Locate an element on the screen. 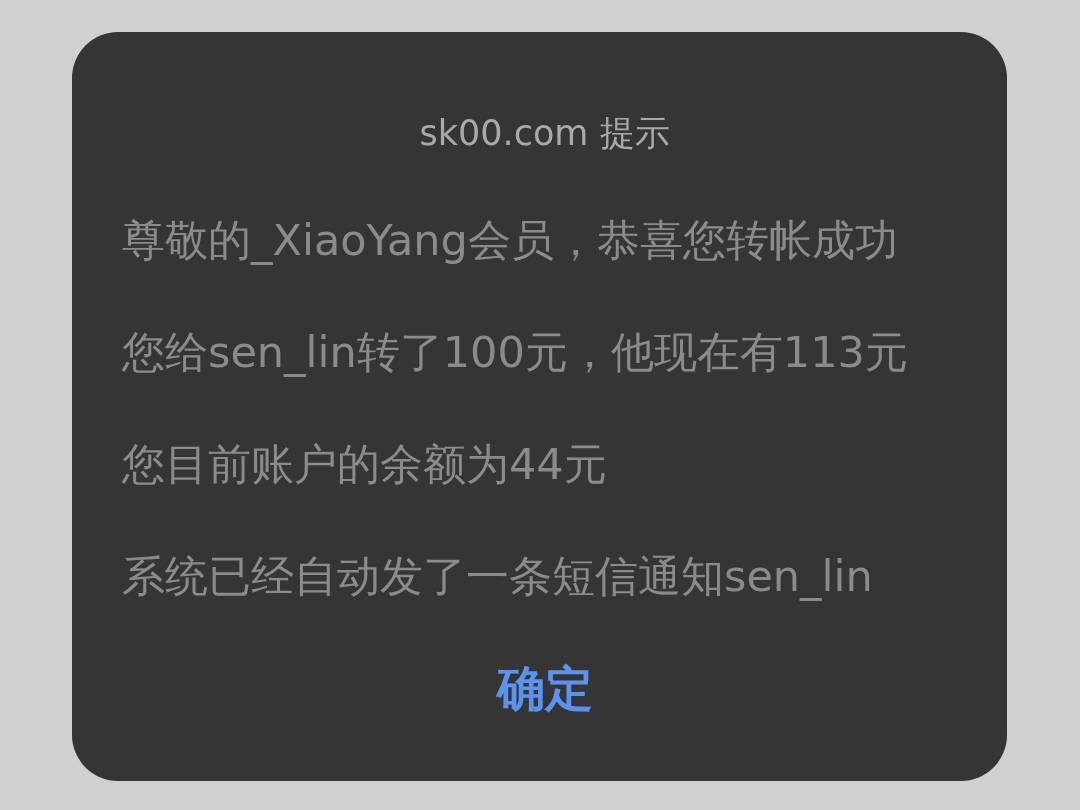  message-line: 系统已经自动发了一条短信通知sen_lin is located at coordinates (497, 576).